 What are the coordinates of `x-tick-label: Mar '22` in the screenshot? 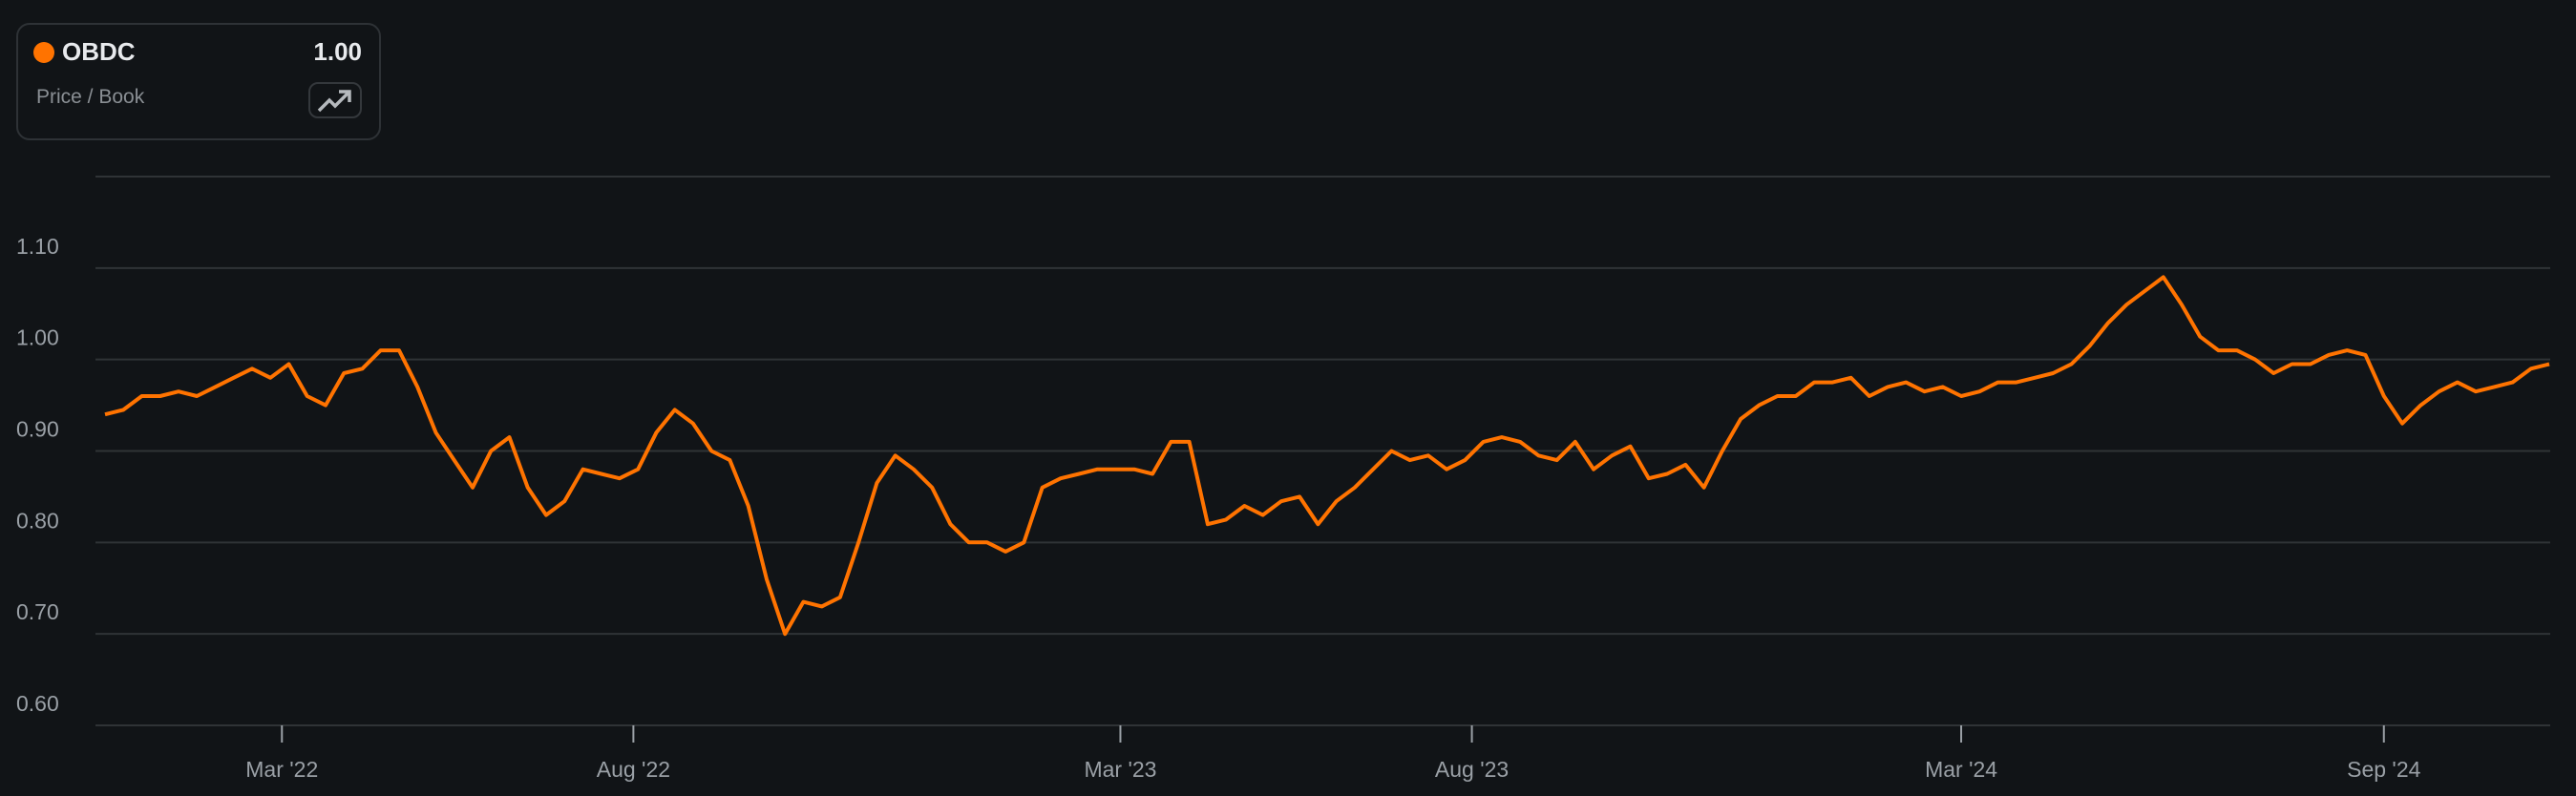 It's located at (281, 769).